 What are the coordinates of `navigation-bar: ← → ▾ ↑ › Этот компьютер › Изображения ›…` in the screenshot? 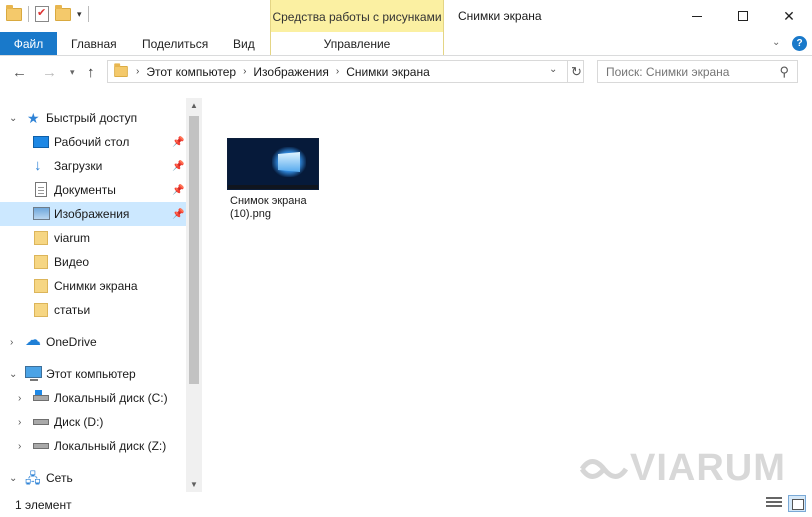 It's located at (406, 73).